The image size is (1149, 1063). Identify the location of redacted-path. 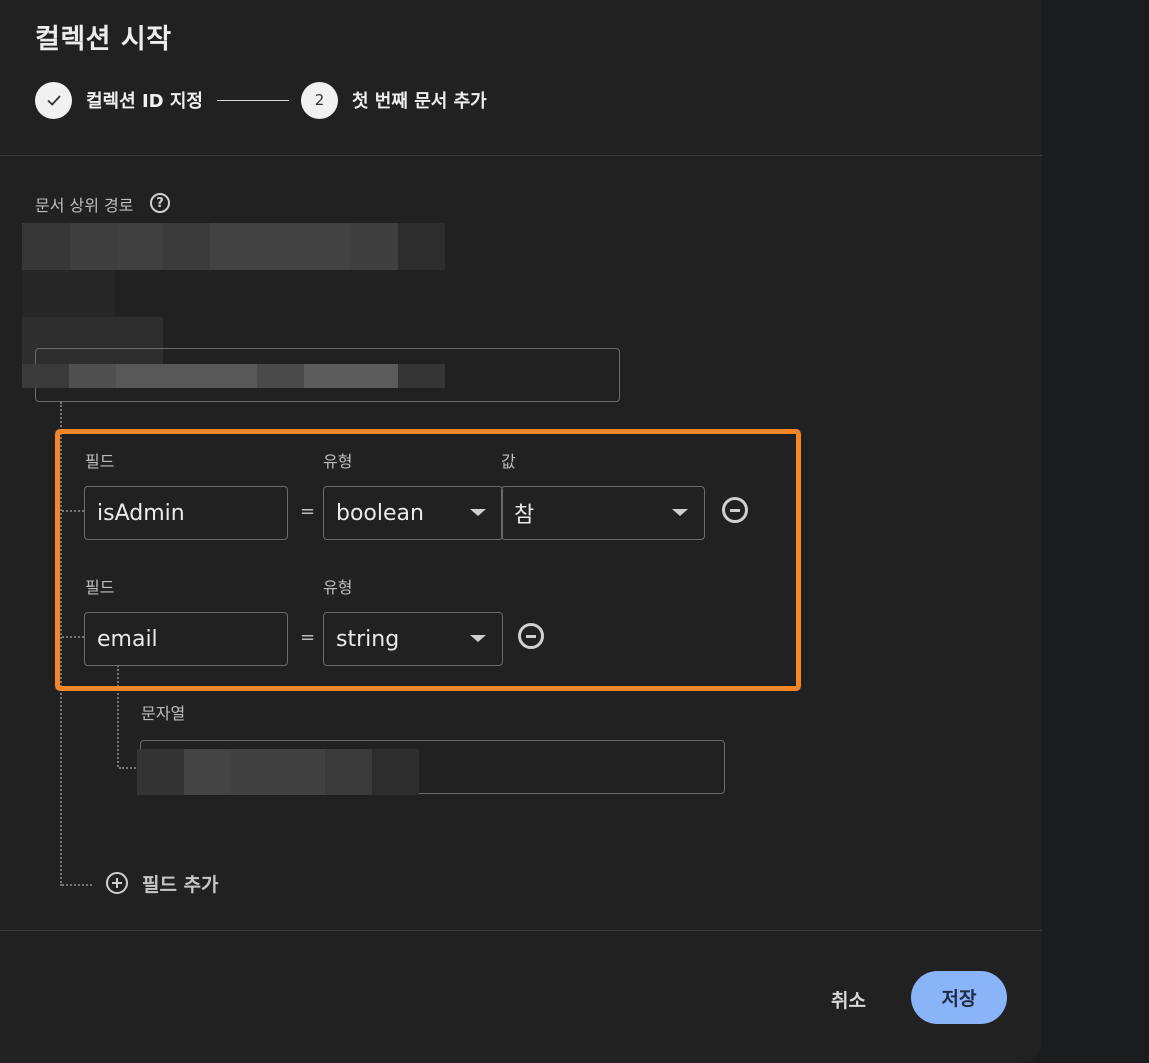
(233, 246).